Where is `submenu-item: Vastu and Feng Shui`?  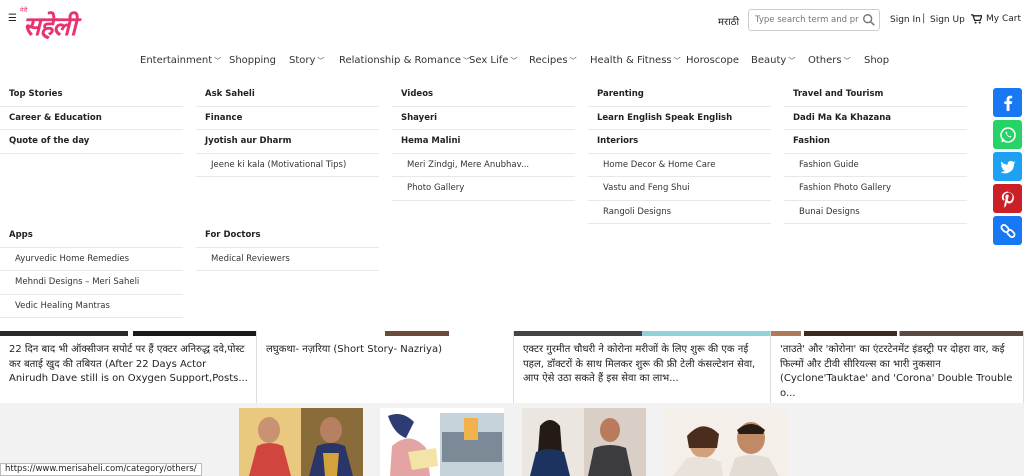
submenu-item: Vastu and Feng Shui is located at coordinates (679, 189).